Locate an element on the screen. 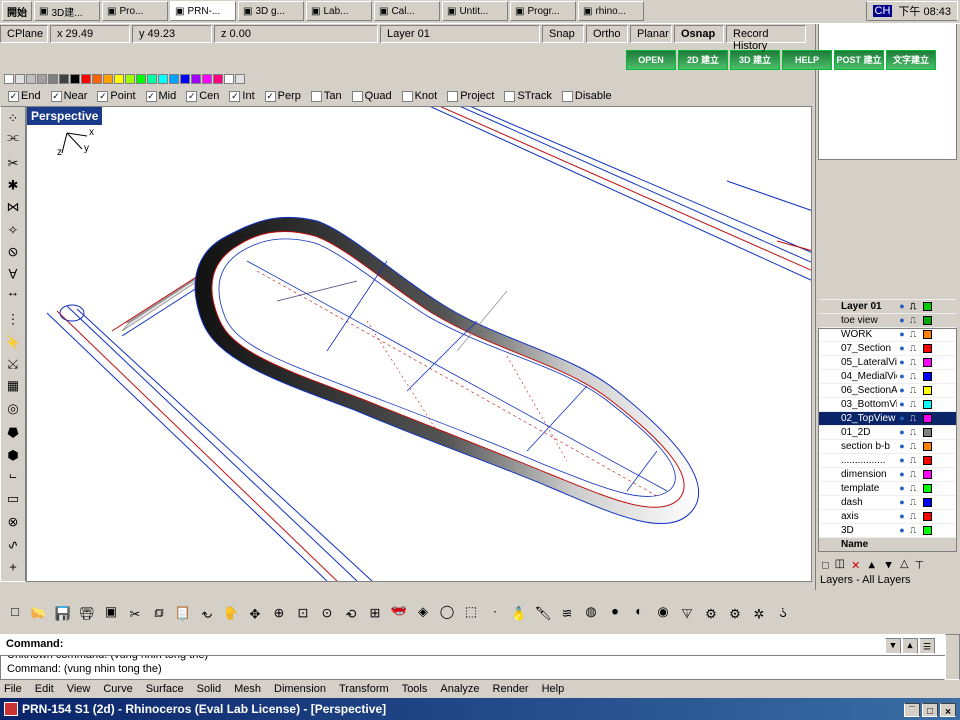  layer-row: section b-b ● ⎍ is located at coordinates (887, 446).